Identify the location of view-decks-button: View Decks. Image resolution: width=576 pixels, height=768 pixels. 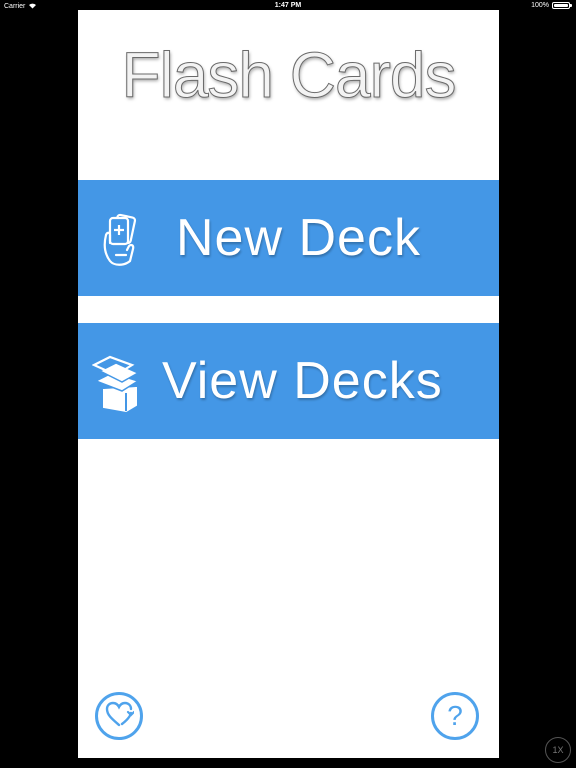
(288, 381).